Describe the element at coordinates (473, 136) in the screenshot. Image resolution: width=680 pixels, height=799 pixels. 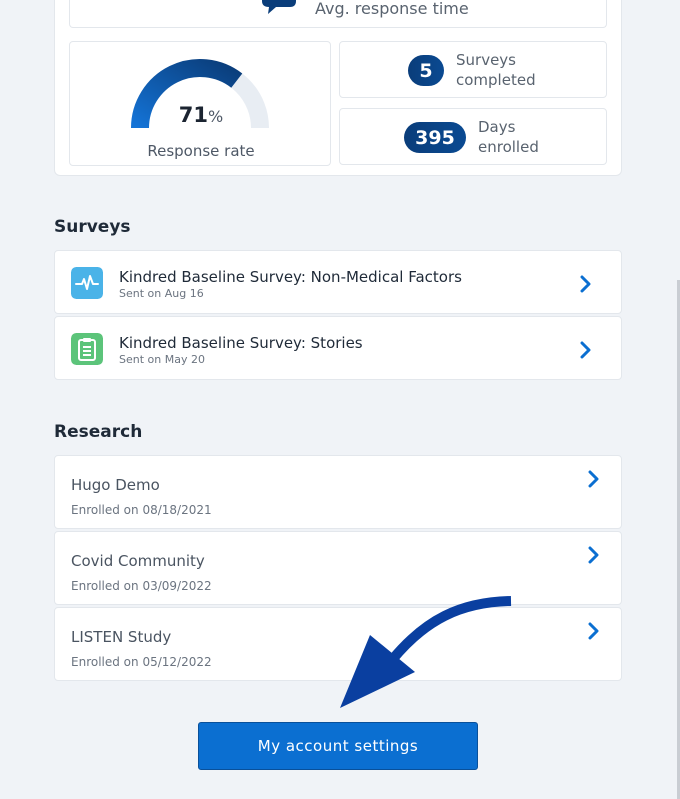
I see `days-enrolled-card: 395 Days enrolled` at that location.